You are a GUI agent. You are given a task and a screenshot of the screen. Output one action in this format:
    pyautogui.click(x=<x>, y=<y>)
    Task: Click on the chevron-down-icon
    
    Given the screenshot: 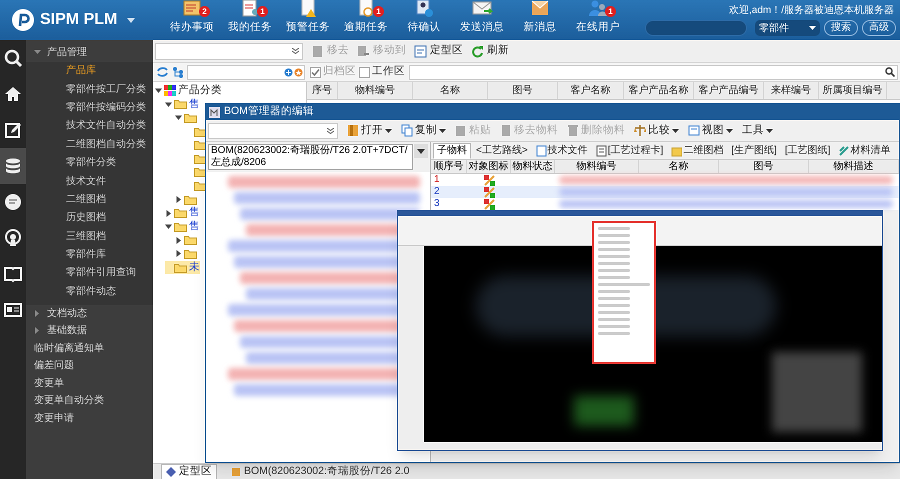 What is the action you would take?
    pyautogui.click(x=330, y=131)
    